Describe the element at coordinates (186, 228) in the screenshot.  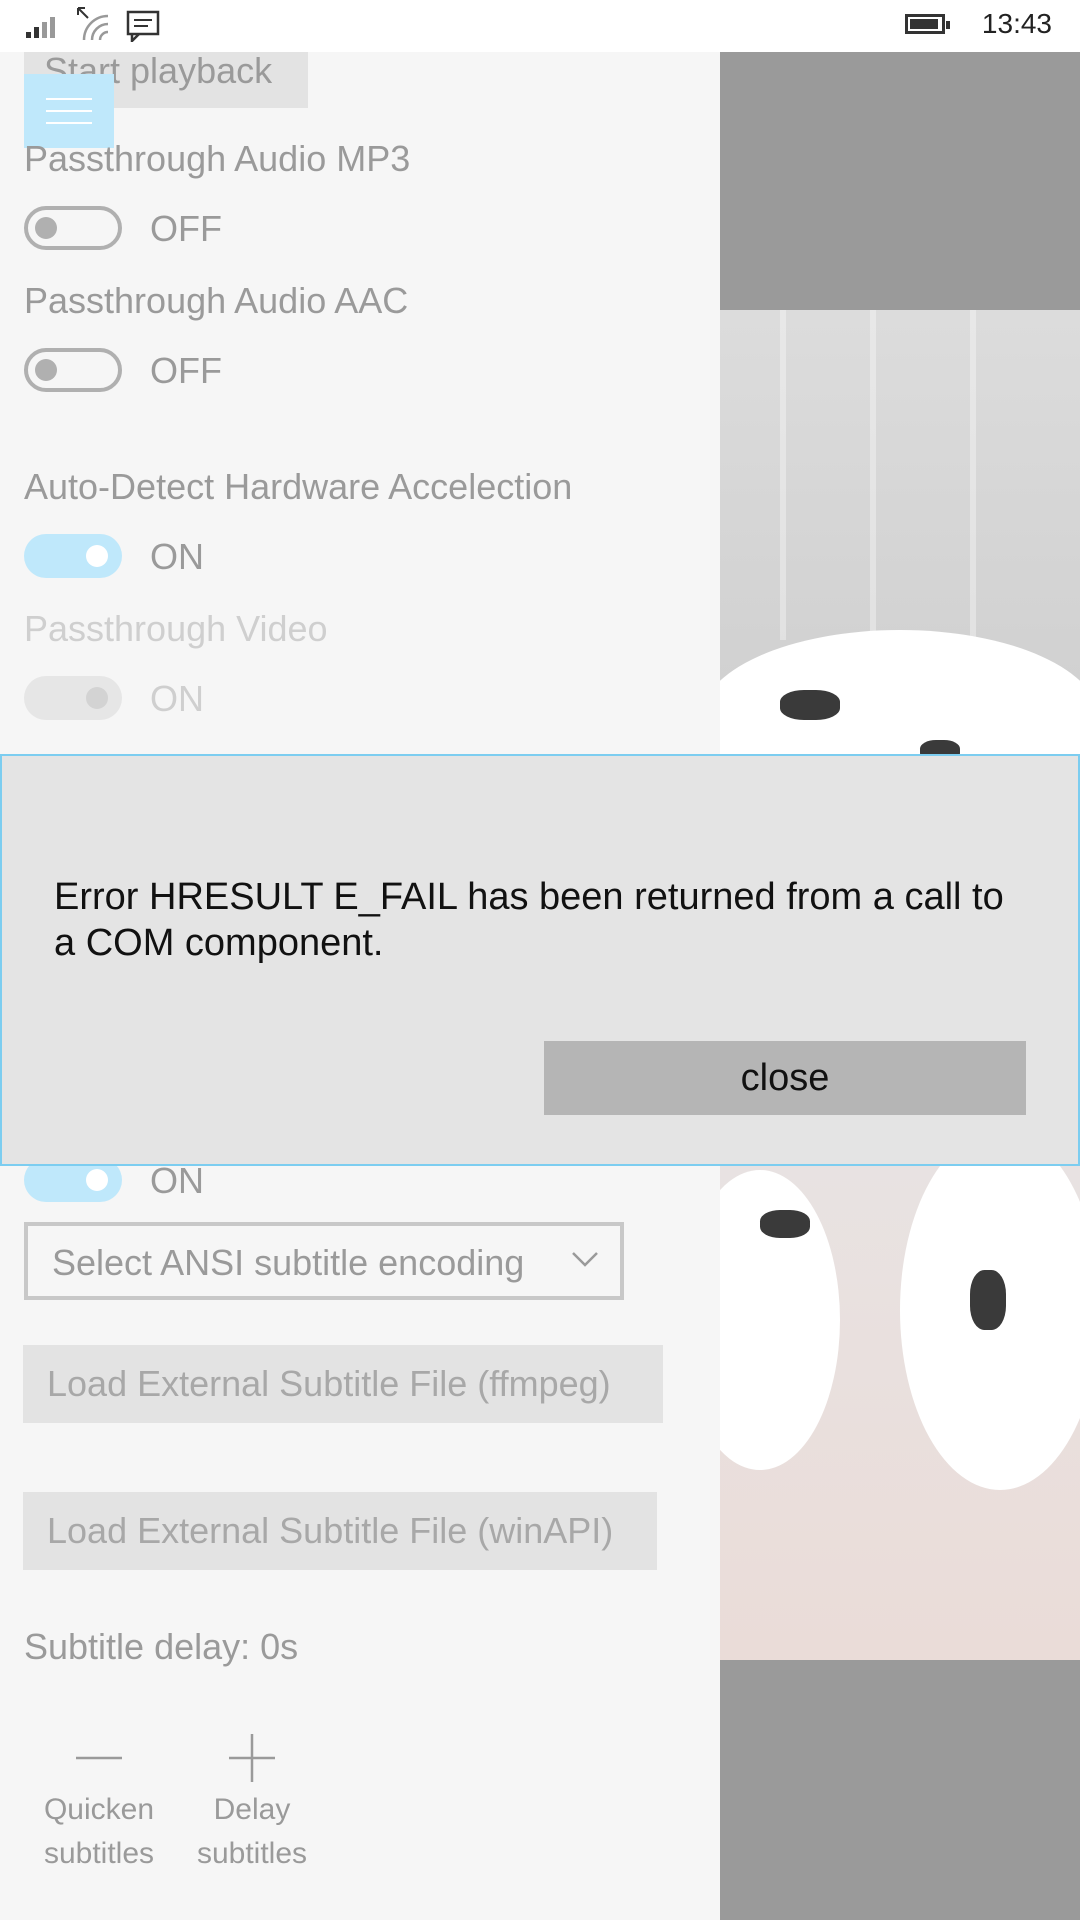
I see `passthrough-mp3-state: OFF` at that location.